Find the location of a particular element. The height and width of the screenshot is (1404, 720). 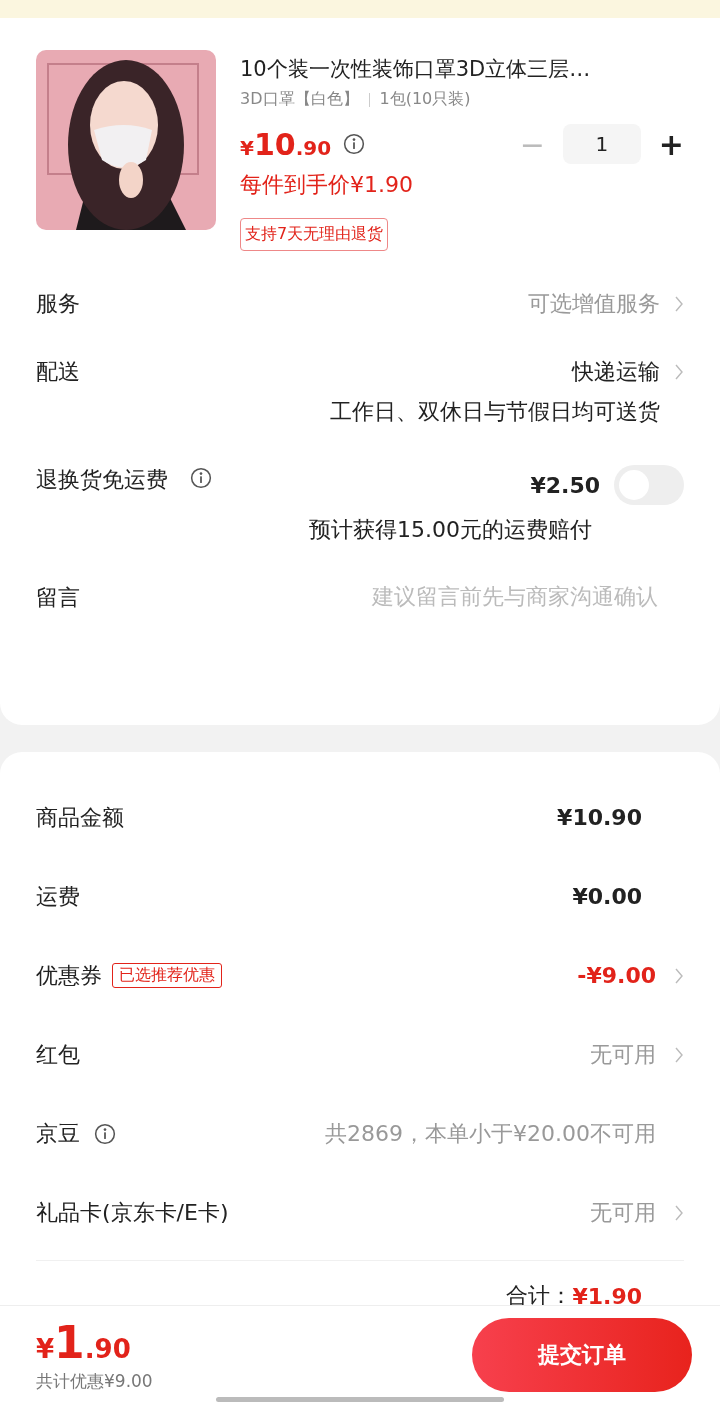

summary-value: ¥0.00 is located at coordinates (607, 896).